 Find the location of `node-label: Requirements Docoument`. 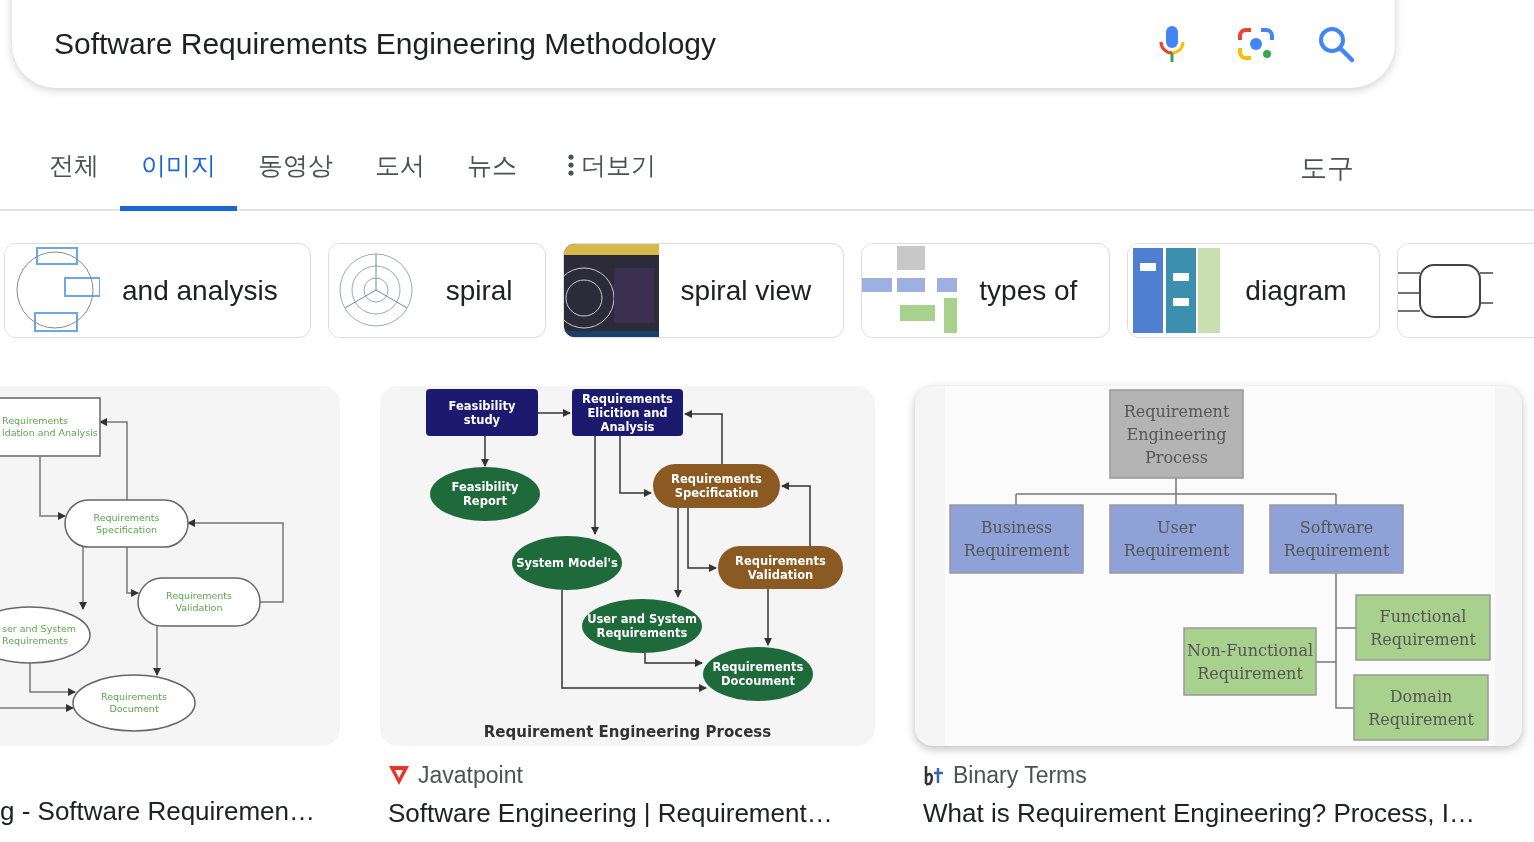

node-label: Requirements Docoument is located at coordinates (758, 674).